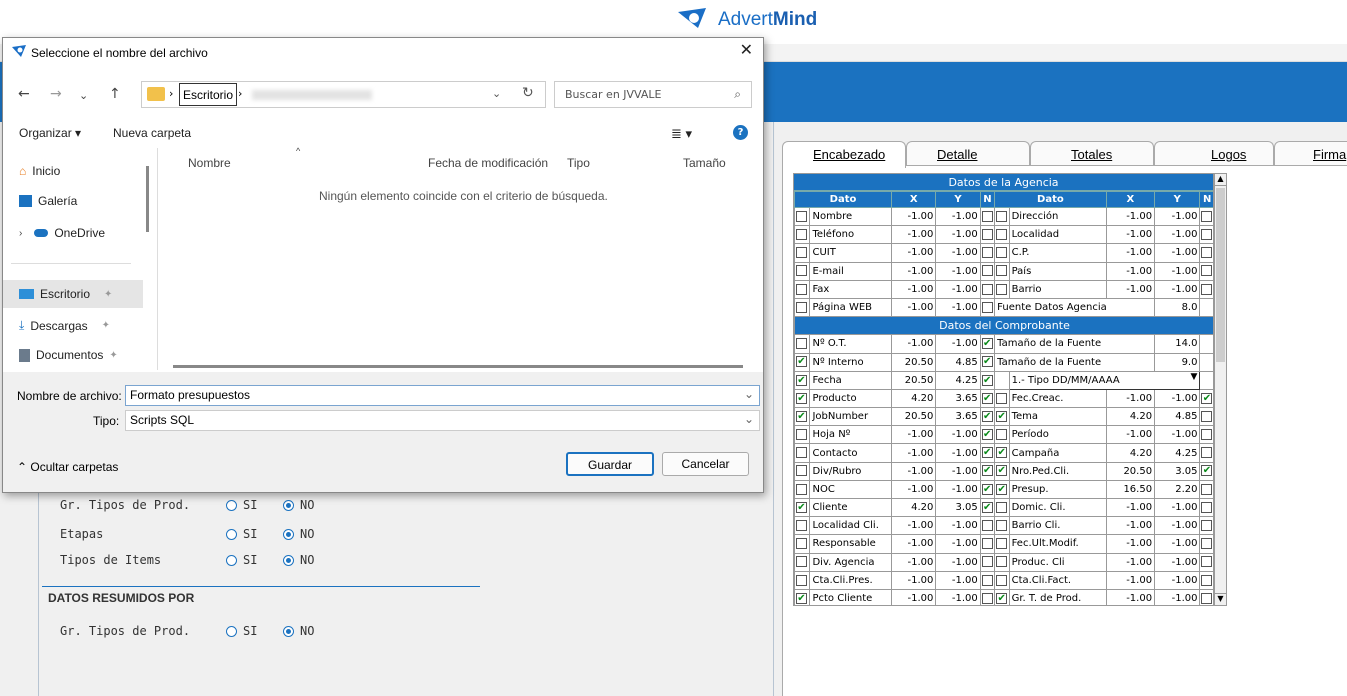 This screenshot has height=696, width=1347. What do you see at coordinates (458, 366) in the screenshot?
I see `horizontal-scrollbar` at bounding box center [458, 366].